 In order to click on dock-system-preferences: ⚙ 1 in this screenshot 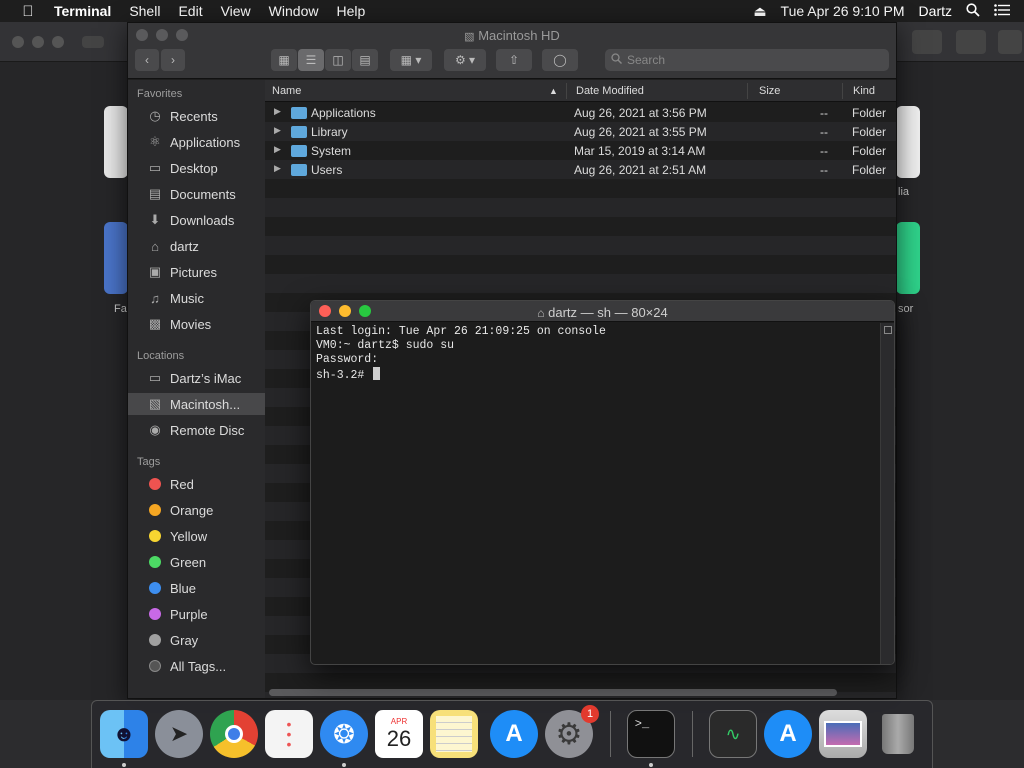, I will do `click(572, 731)`.